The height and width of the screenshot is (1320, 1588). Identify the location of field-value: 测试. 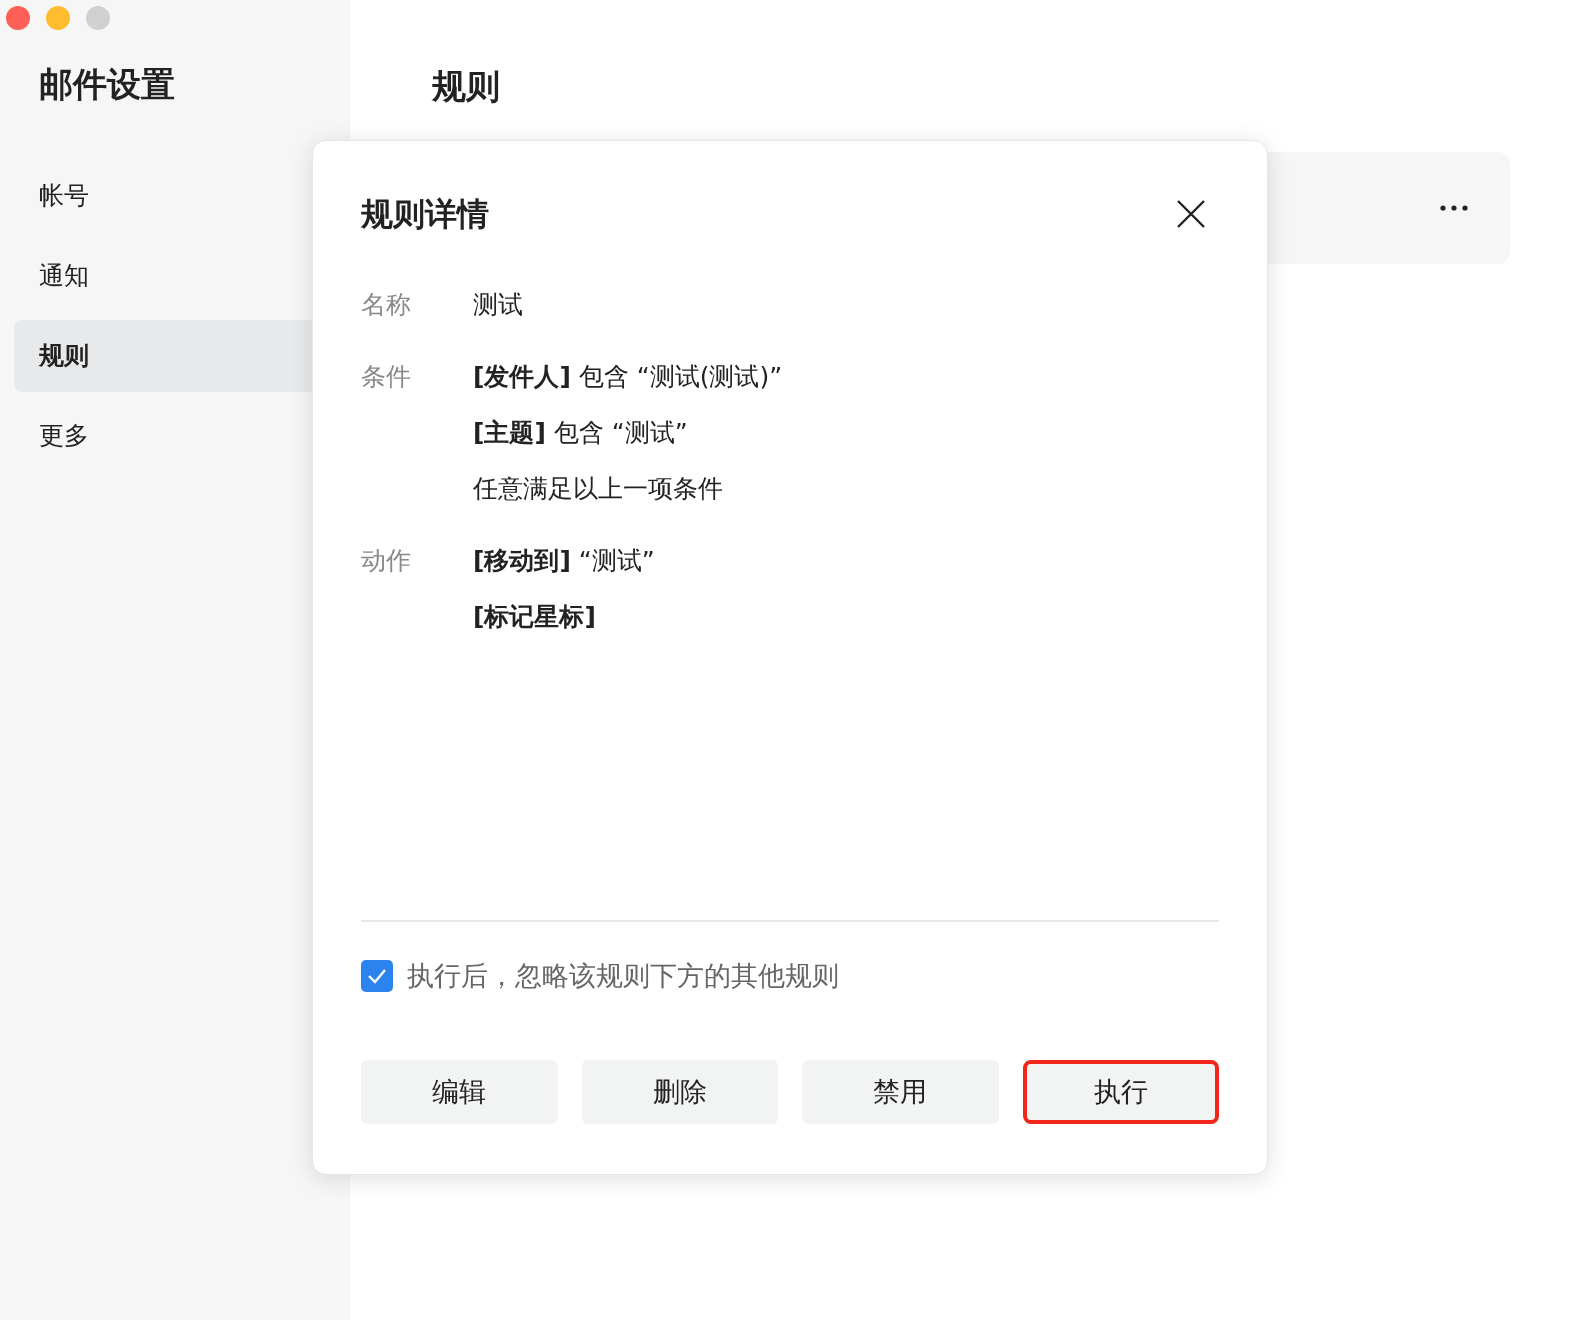
(498, 305).